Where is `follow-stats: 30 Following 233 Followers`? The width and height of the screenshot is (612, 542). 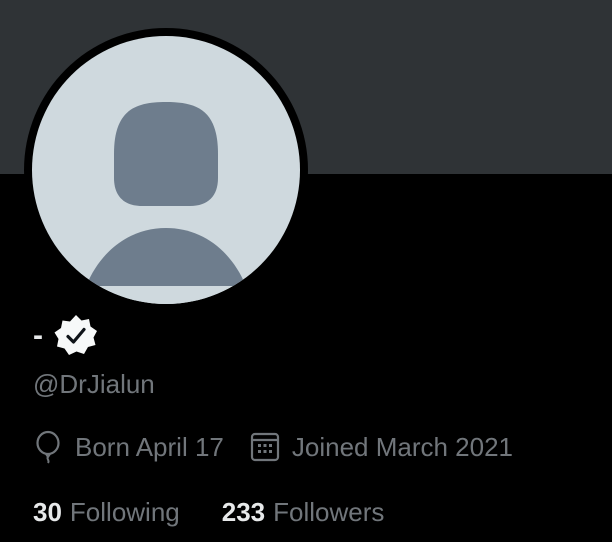 follow-stats: 30 Following 233 Followers is located at coordinates (208, 512).